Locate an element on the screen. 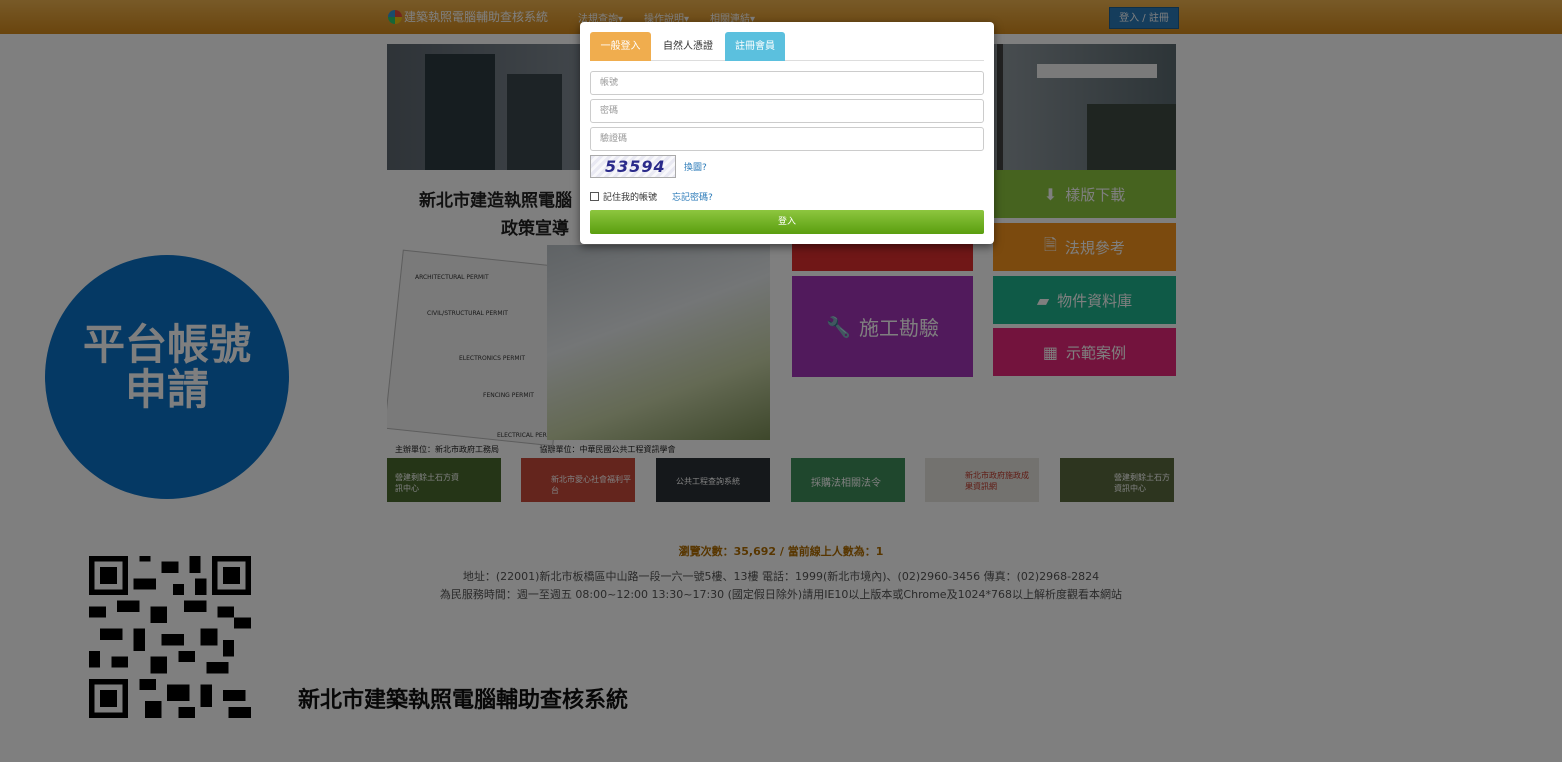 Image resolution: width=1562 pixels, height=762 pixels. login-submit-button: 登入 is located at coordinates (787, 222).